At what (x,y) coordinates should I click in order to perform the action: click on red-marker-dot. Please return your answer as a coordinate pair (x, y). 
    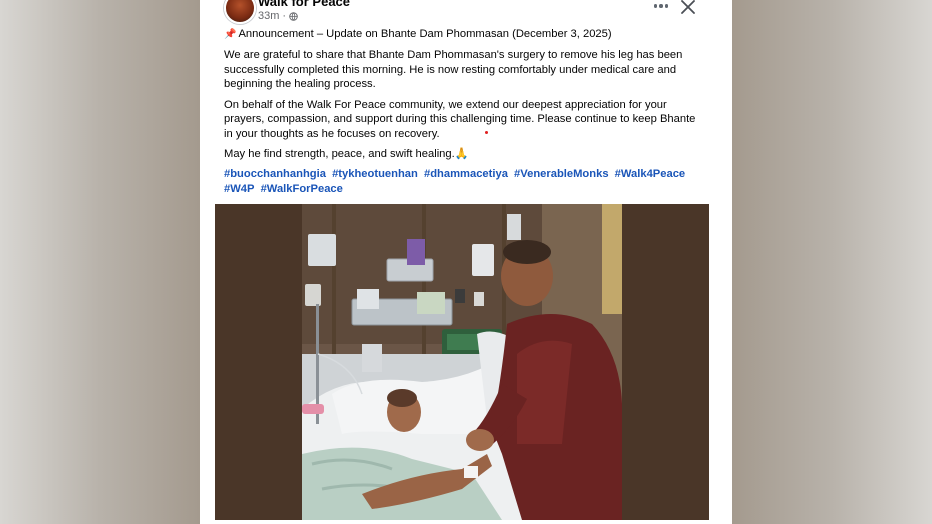
    Looking at the image, I should click on (486, 132).